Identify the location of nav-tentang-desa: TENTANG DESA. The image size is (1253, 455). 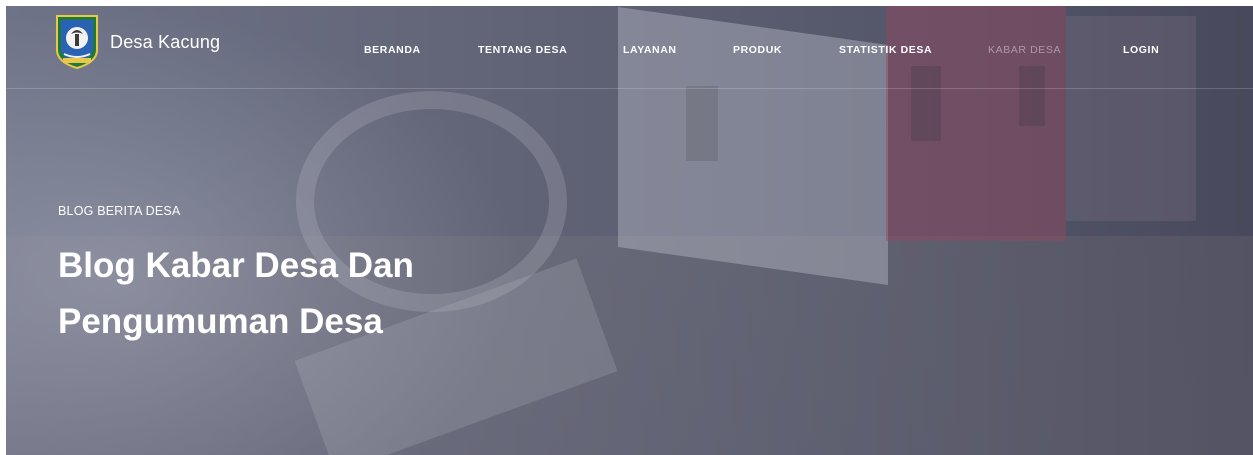
(522, 50).